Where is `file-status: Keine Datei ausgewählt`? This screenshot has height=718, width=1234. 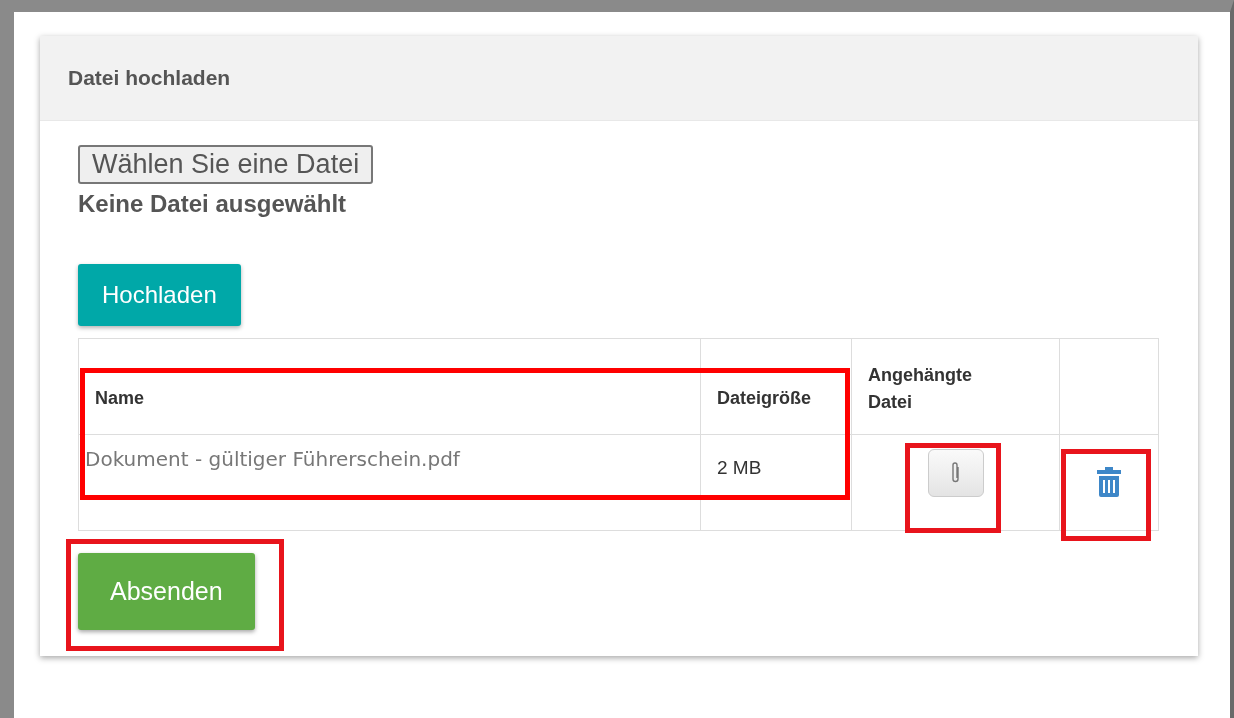 file-status: Keine Datei ausgewählt is located at coordinates (213, 204).